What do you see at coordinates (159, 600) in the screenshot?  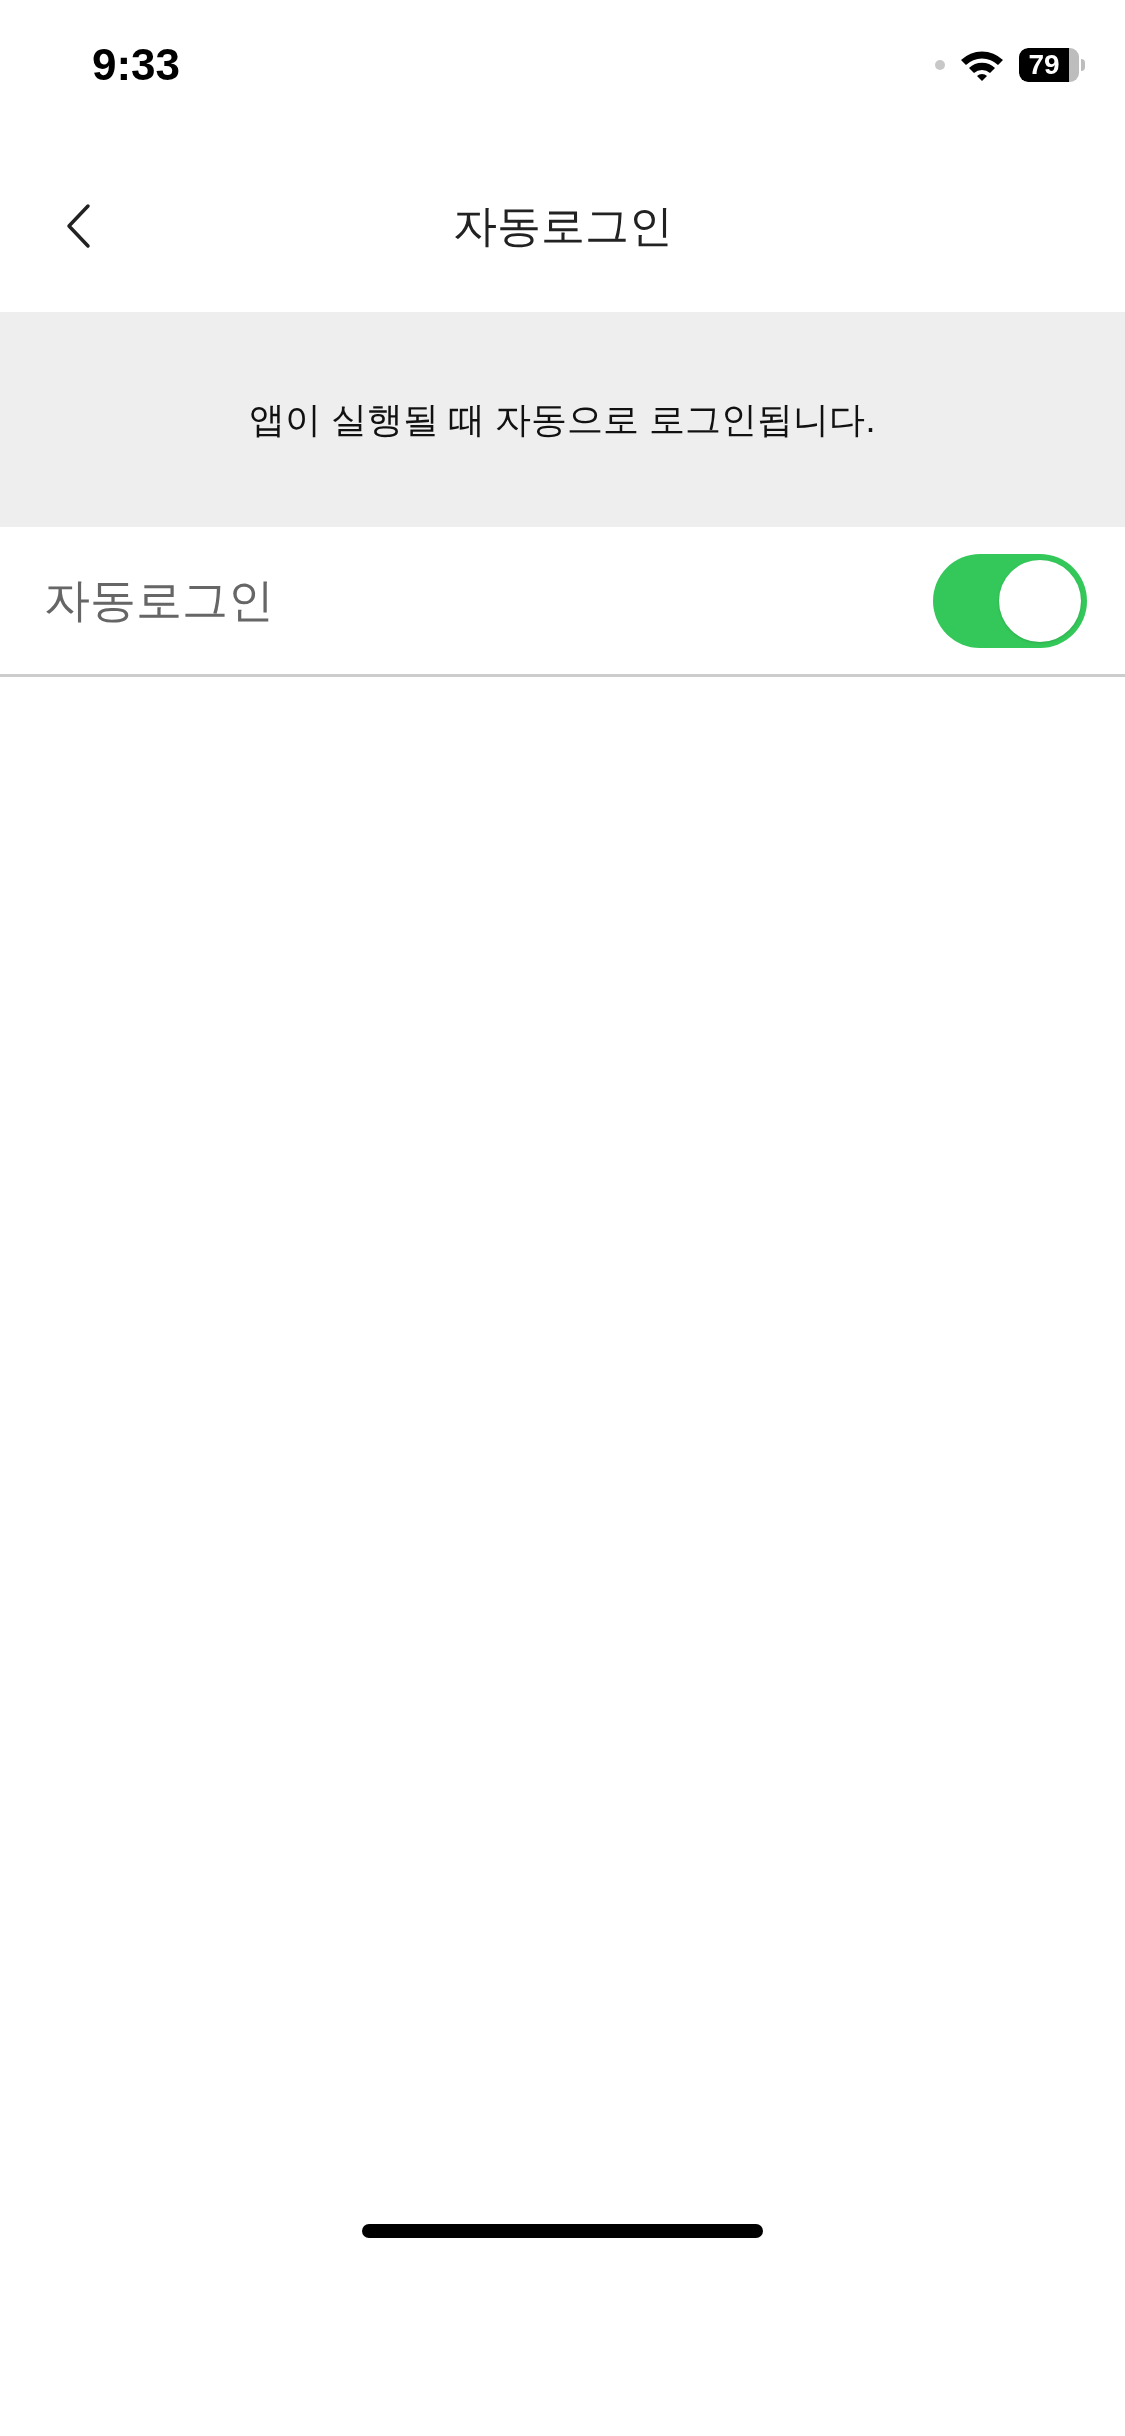 I see `setting-label: 자동로그인` at bounding box center [159, 600].